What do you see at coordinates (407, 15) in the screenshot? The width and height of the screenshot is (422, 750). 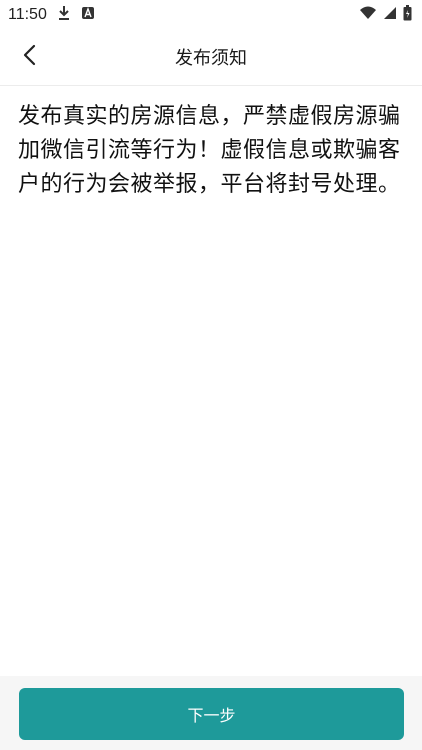 I see `battery-icon` at bounding box center [407, 15].